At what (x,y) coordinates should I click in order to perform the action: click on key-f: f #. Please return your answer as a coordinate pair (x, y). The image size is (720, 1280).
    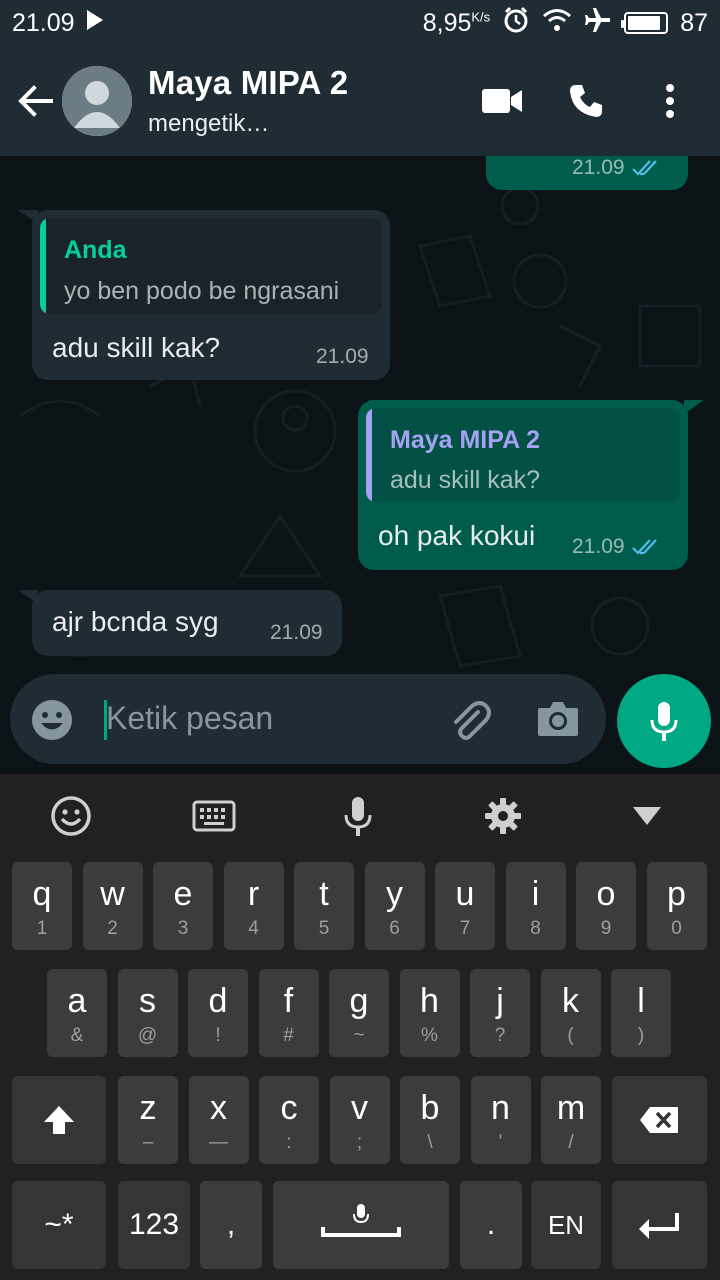
    Looking at the image, I should click on (288, 1013).